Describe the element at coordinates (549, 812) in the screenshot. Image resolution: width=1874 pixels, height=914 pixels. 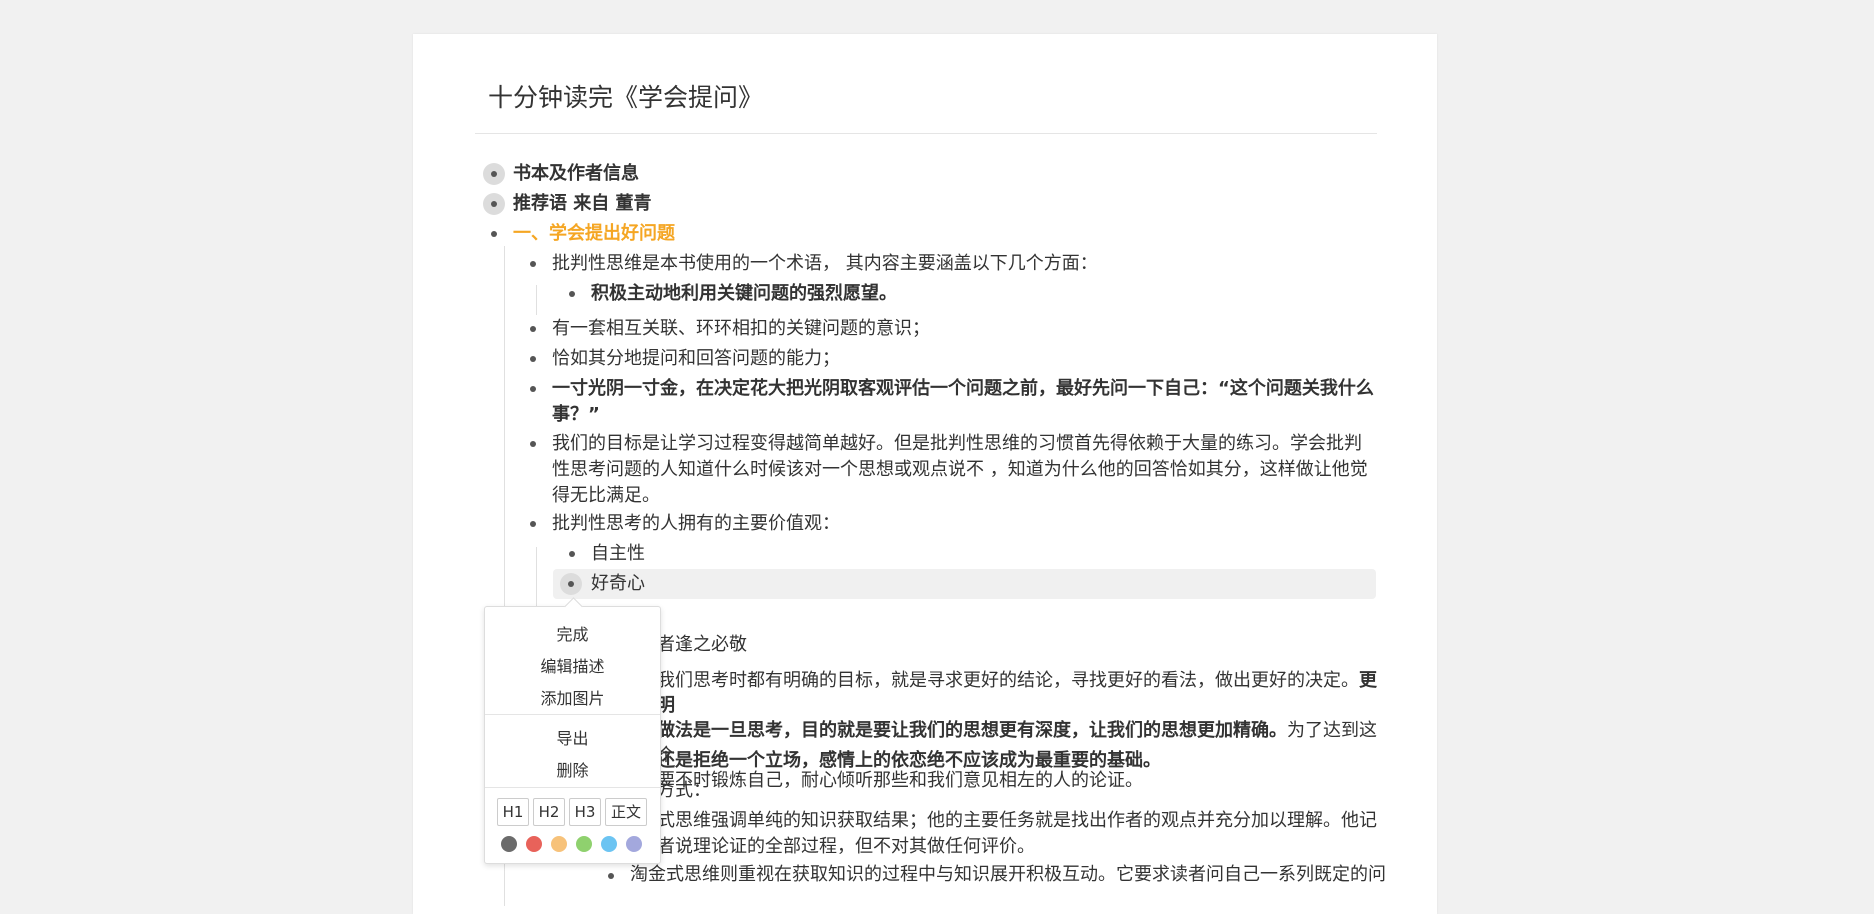
I see `heading-h2-button: H2` at that location.